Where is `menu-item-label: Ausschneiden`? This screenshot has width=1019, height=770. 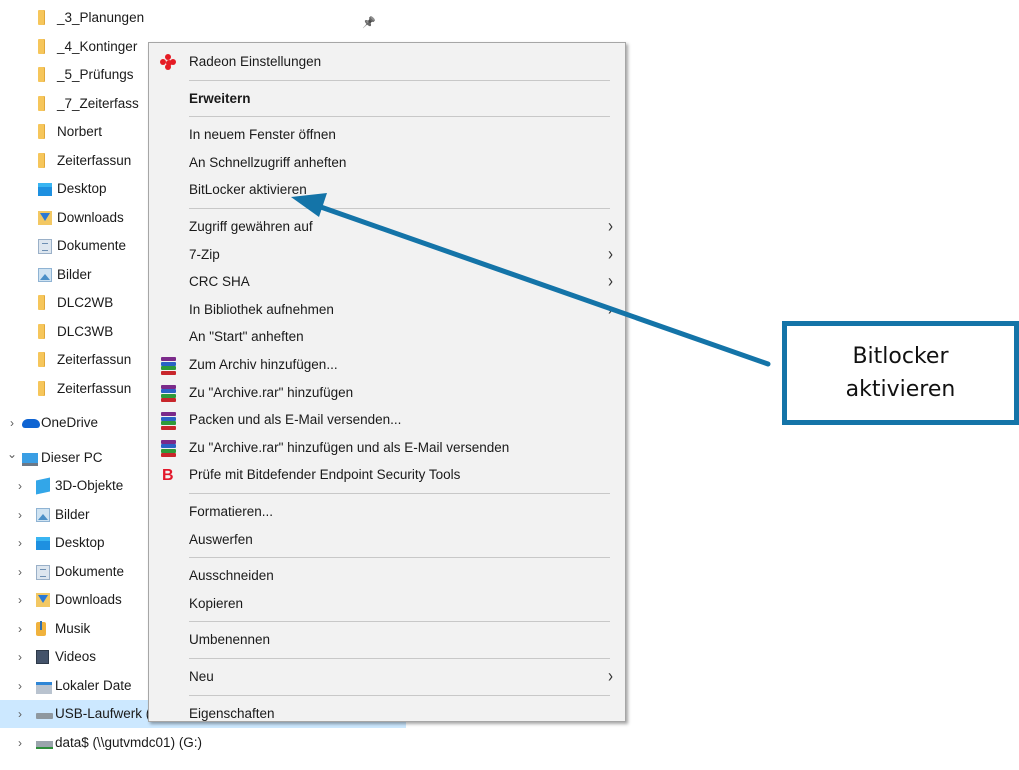
menu-item-label: Ausschneiden is located at coordinates (231, 576).